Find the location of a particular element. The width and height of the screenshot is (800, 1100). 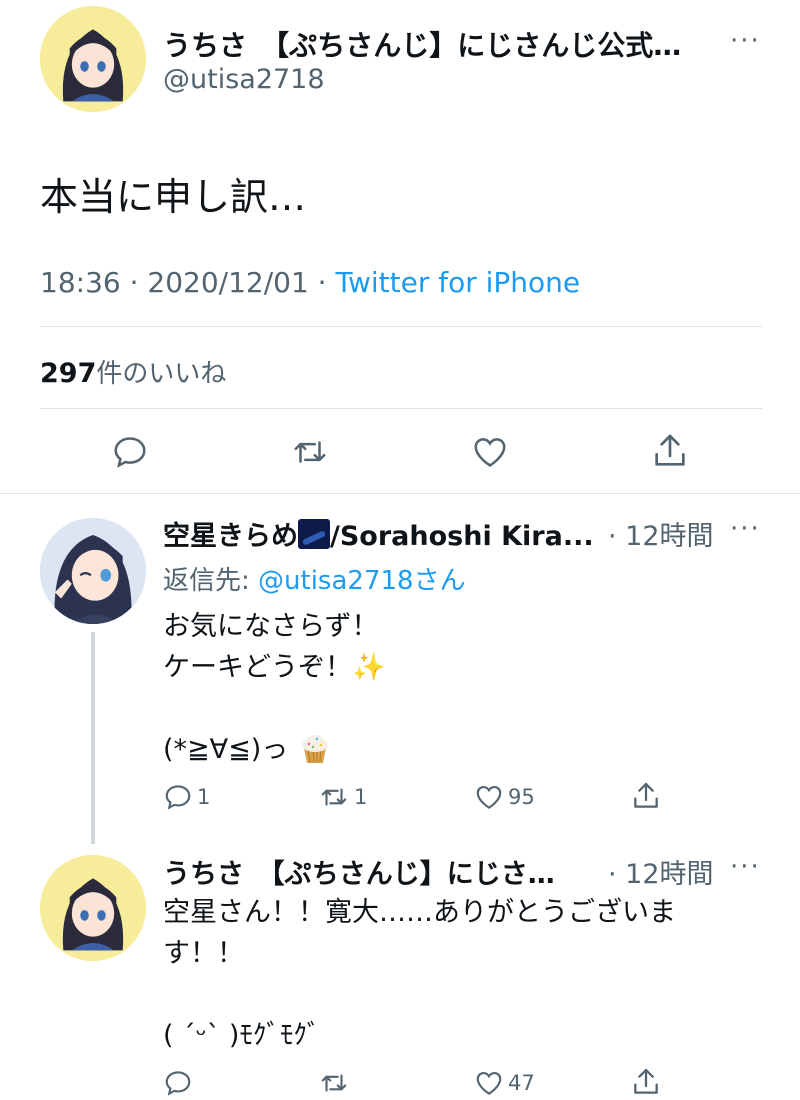

reply-text-line: ( ˊᵕˋ )ﾓｸﾞﾓｸﾞ is located at coordinates (242, 1035).